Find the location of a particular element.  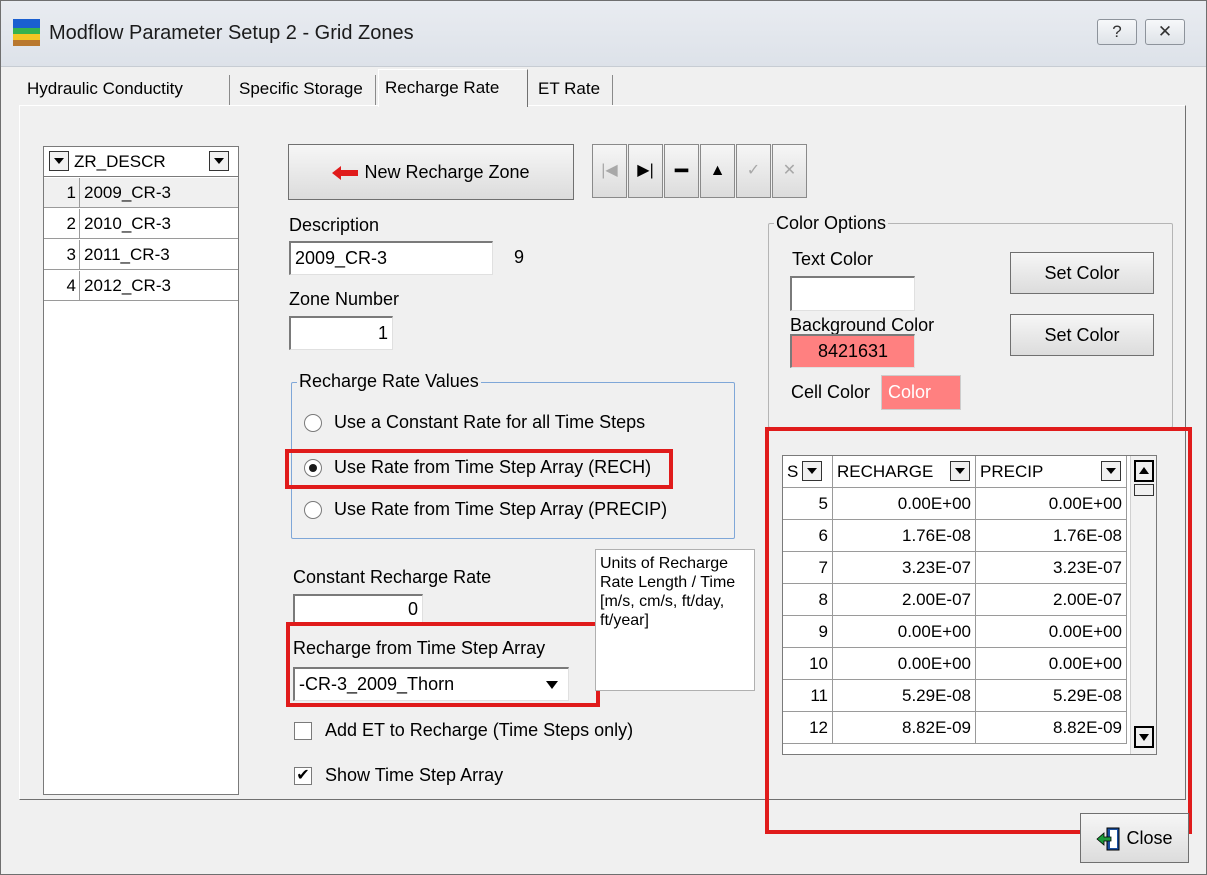

add-et-checkbox is located at coordinates (303, 731).